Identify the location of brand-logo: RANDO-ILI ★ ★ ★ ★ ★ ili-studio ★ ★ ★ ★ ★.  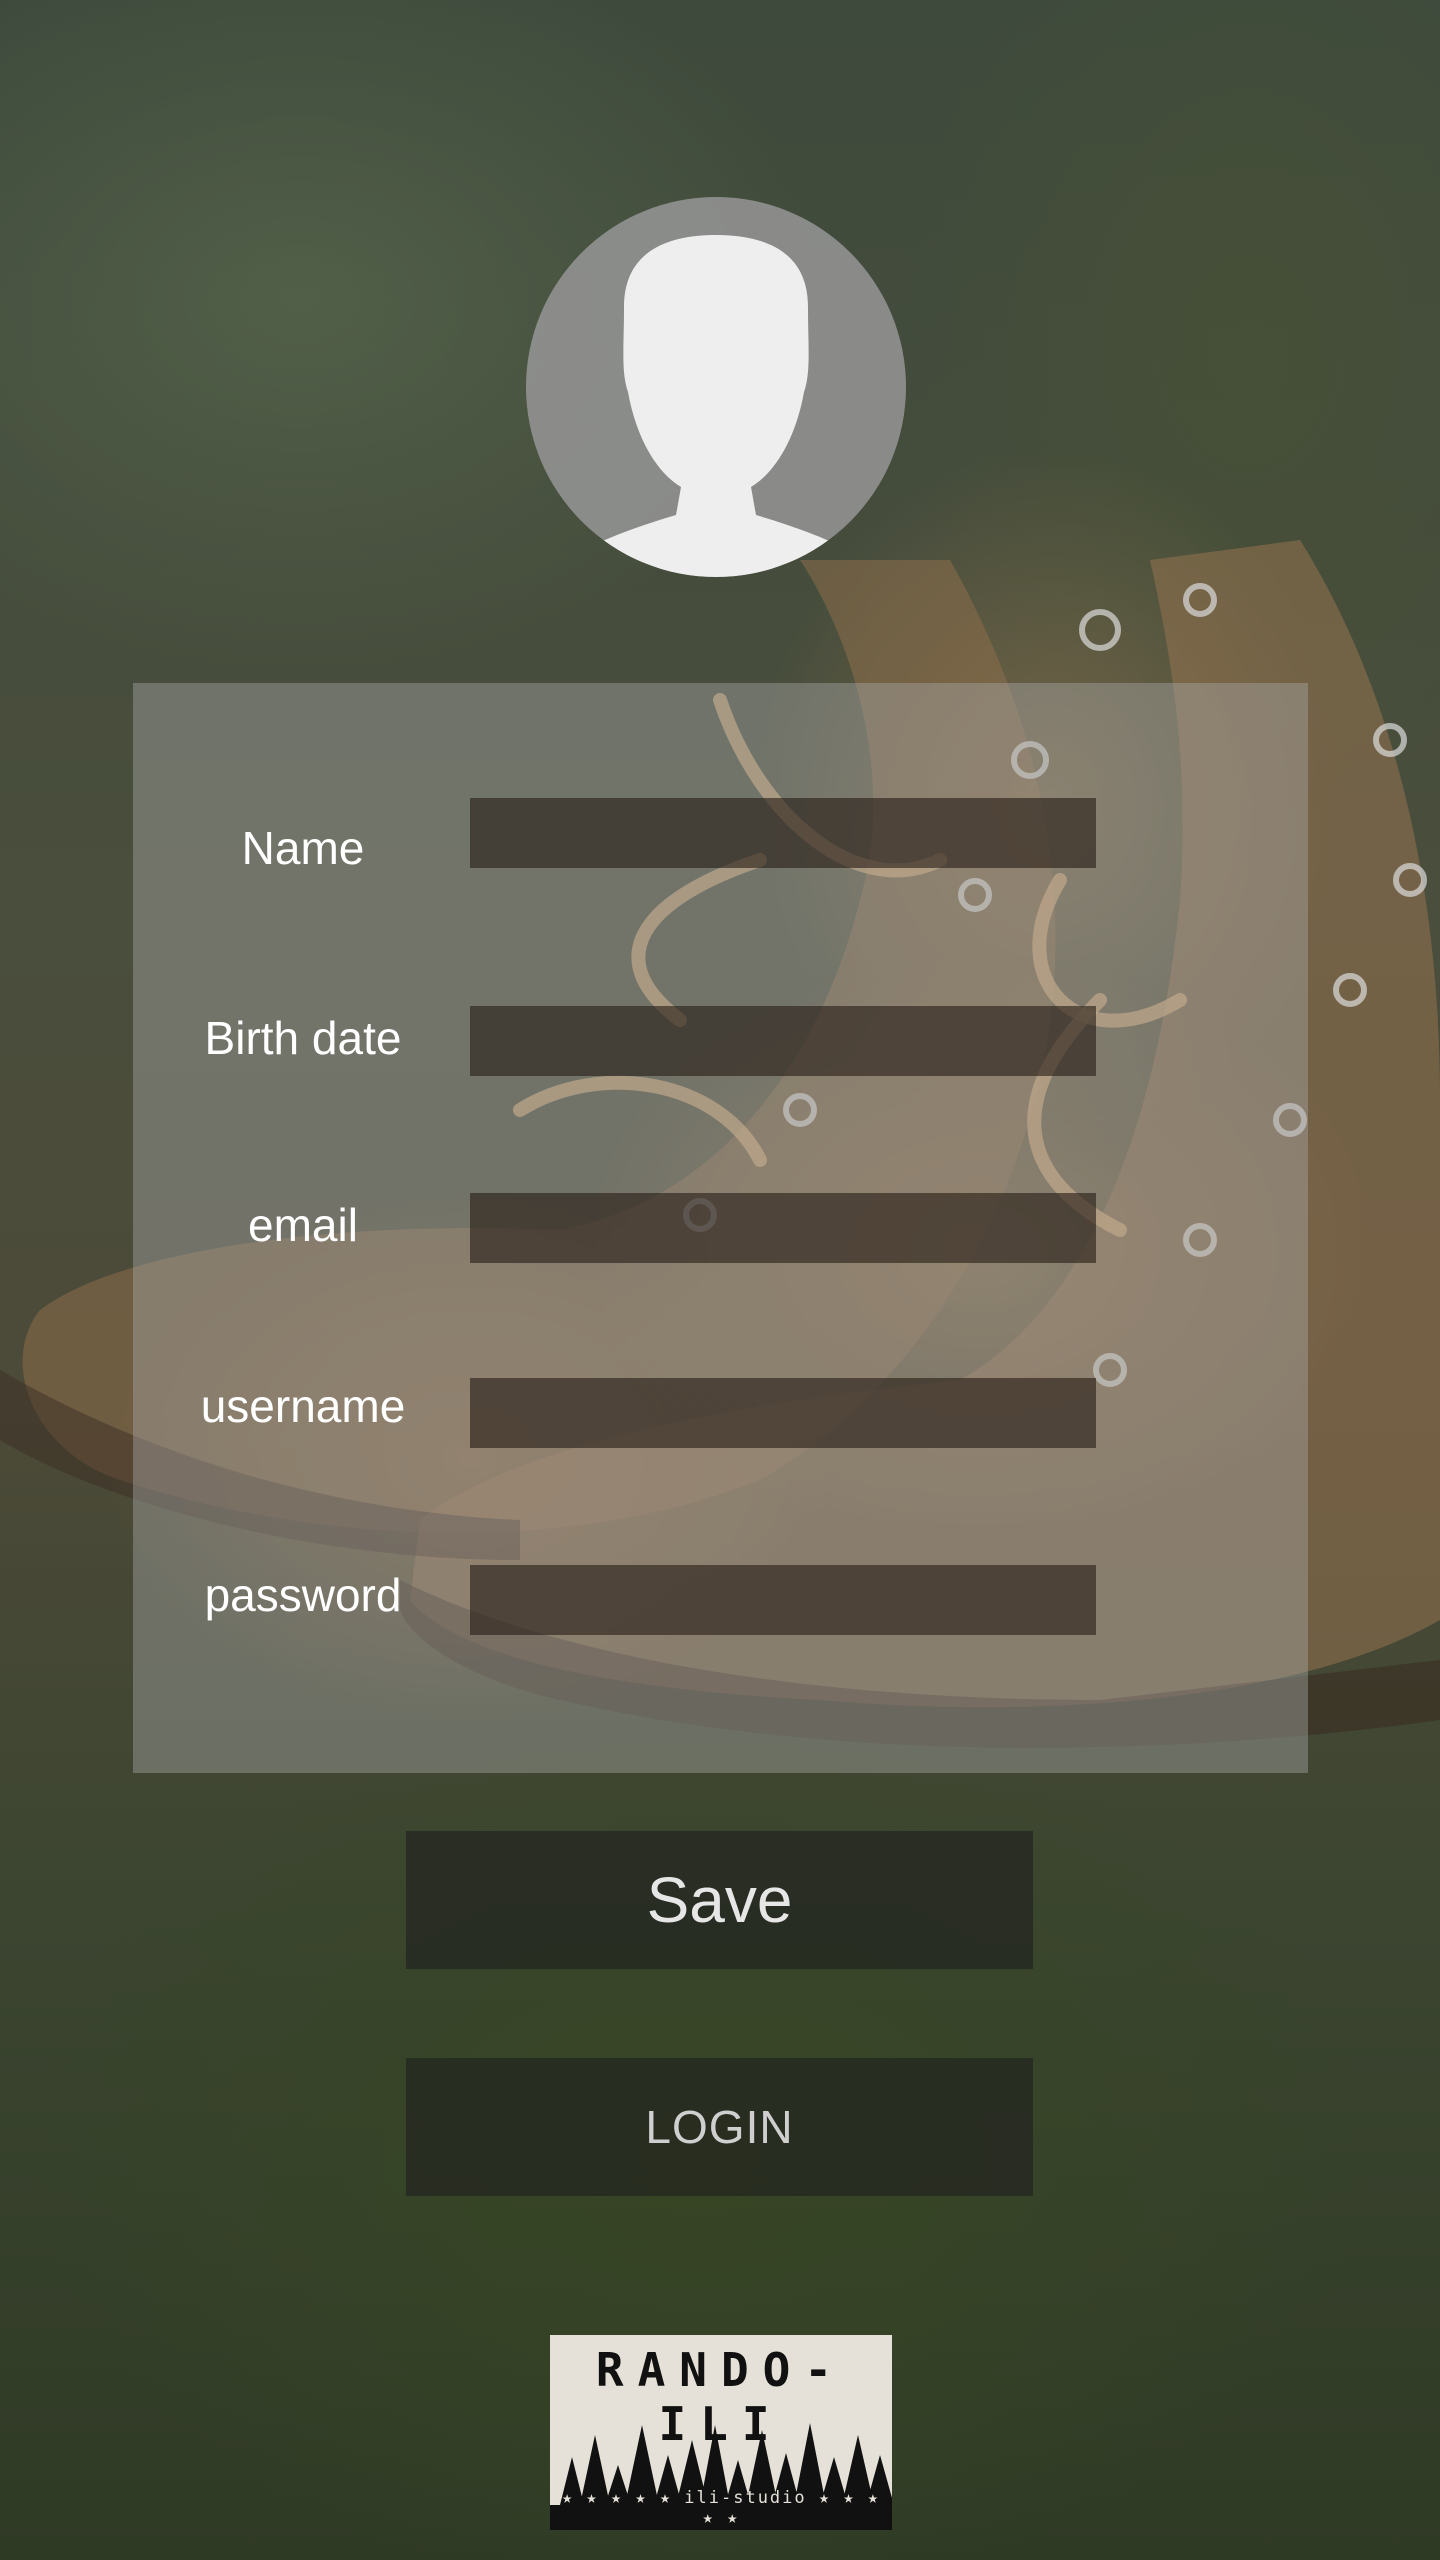
(721, 2432).